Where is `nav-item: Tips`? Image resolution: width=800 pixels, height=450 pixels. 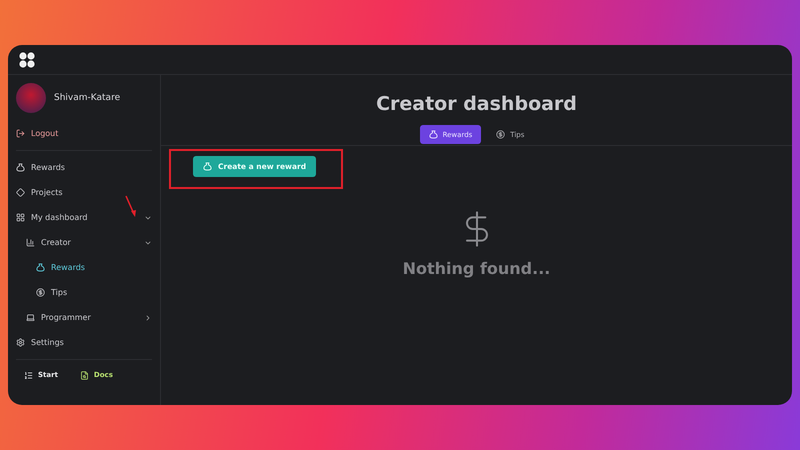
nav-item: Tips is located at coordinates (84, 292).